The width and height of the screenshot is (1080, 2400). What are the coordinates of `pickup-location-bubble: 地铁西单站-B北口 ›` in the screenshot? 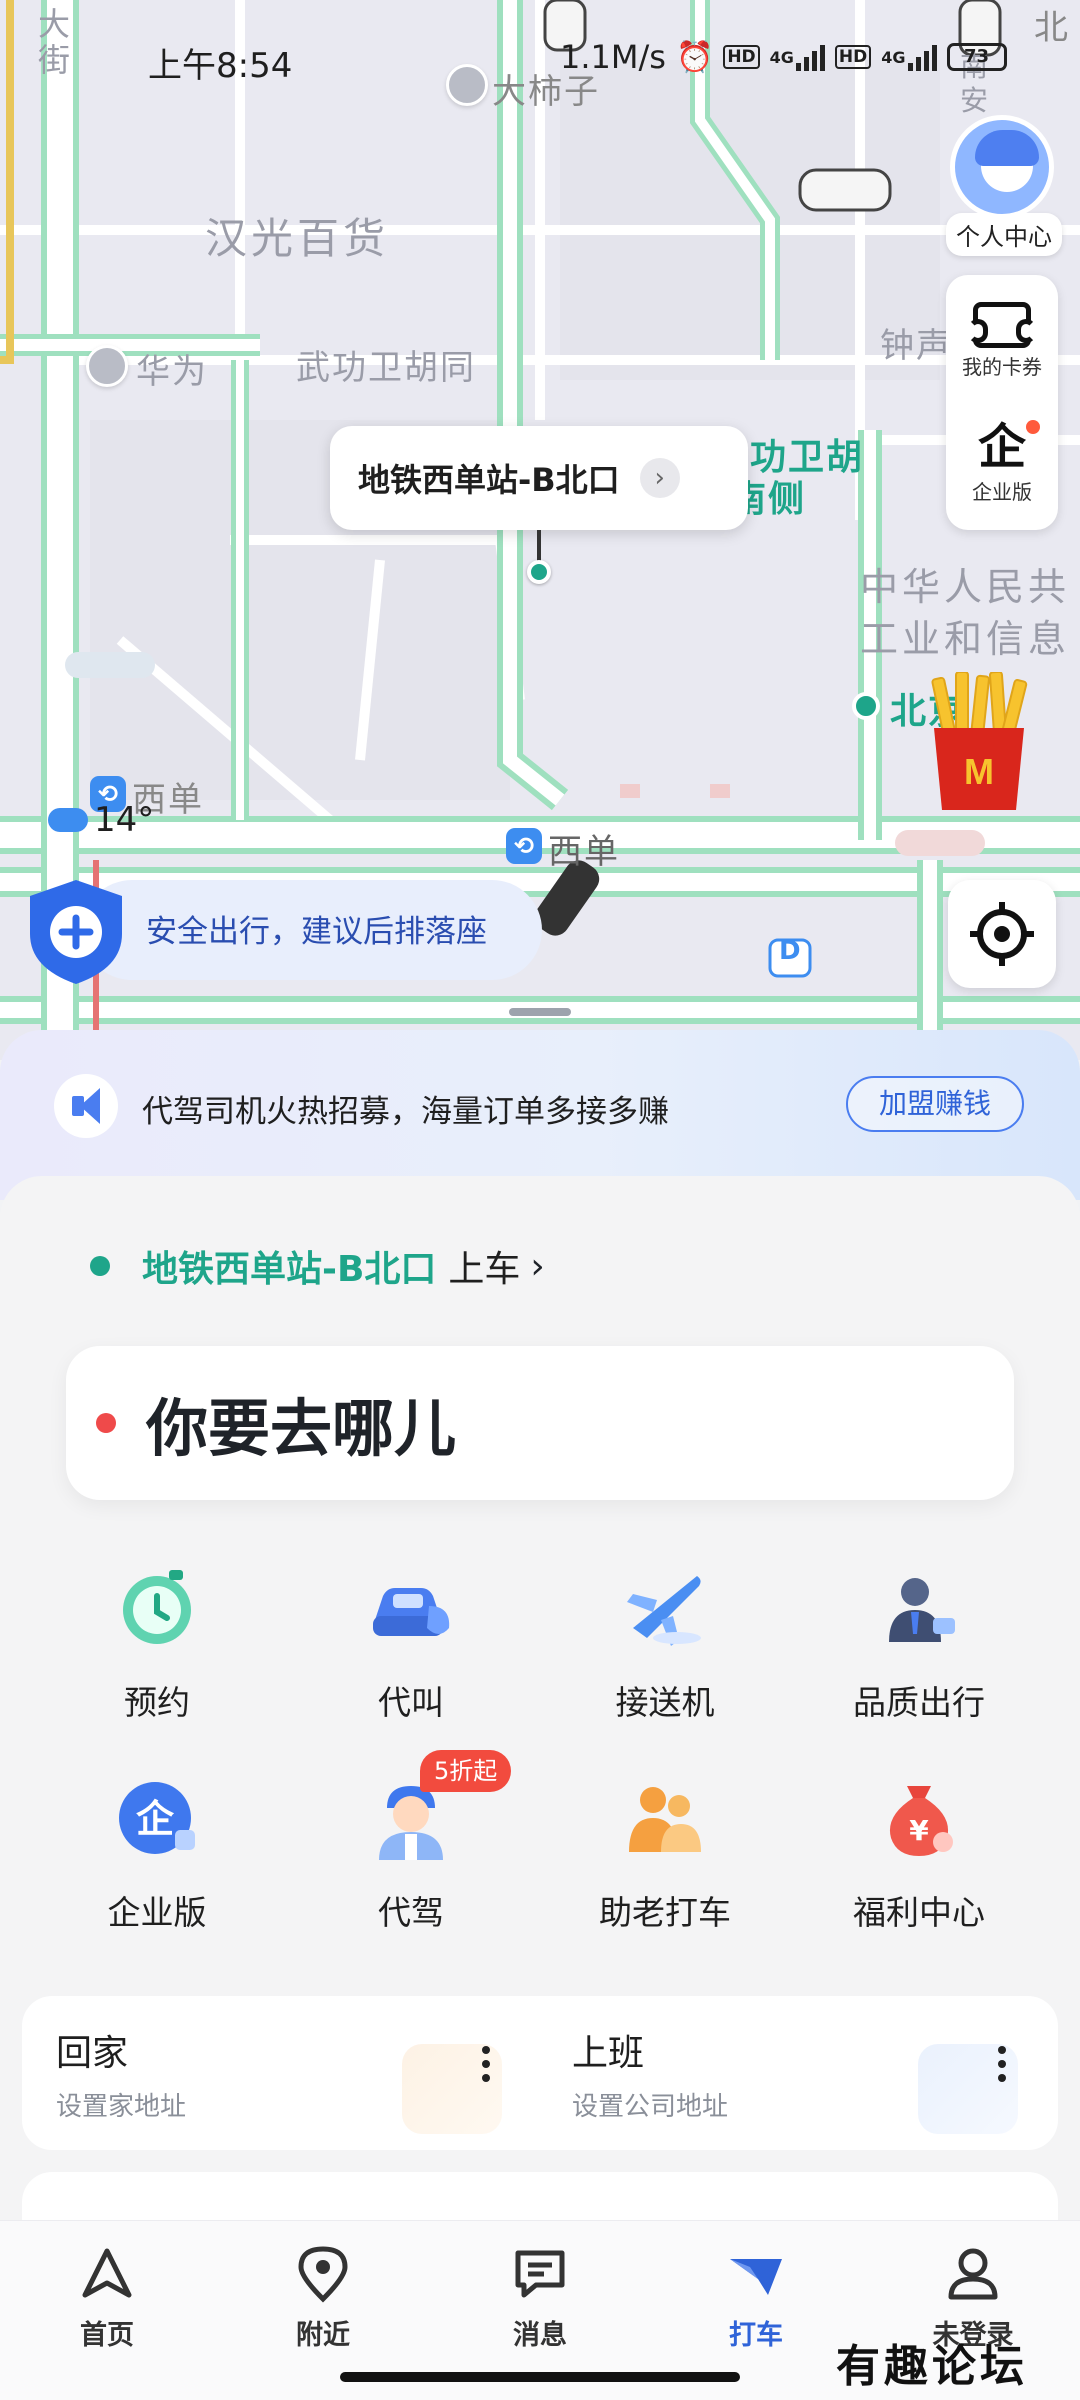 It's located at (539, 478).